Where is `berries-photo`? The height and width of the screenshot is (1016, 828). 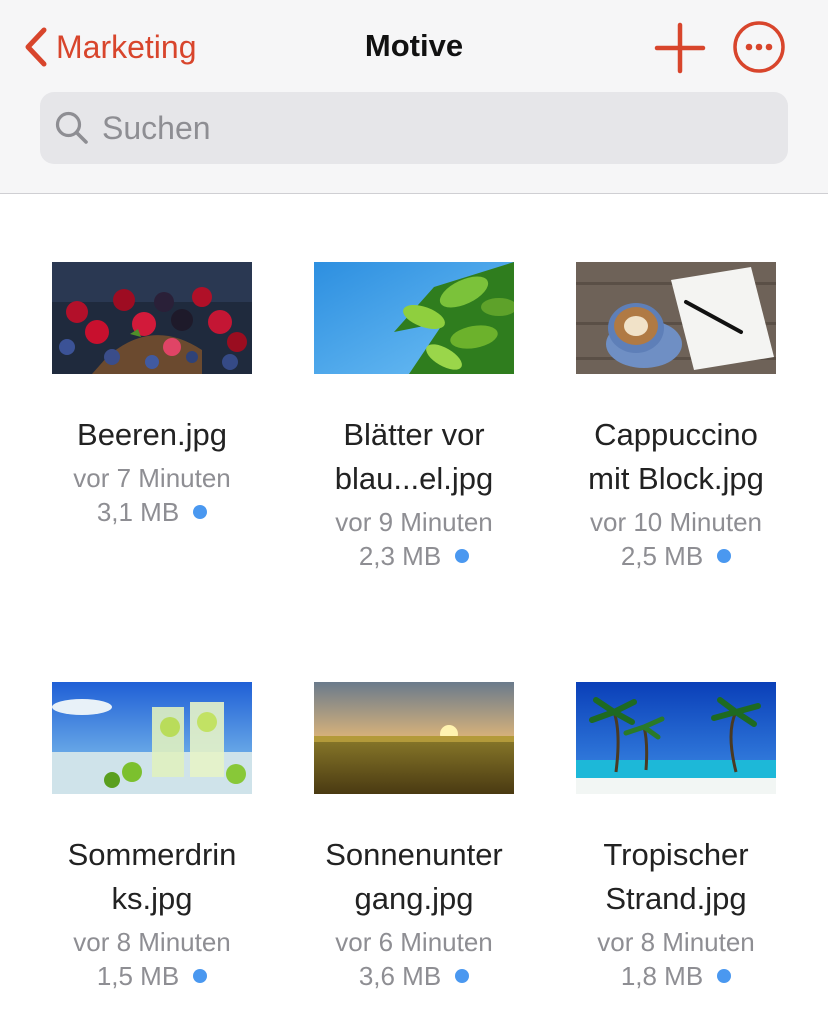 berries-photo is located at coordinates (152, 318).